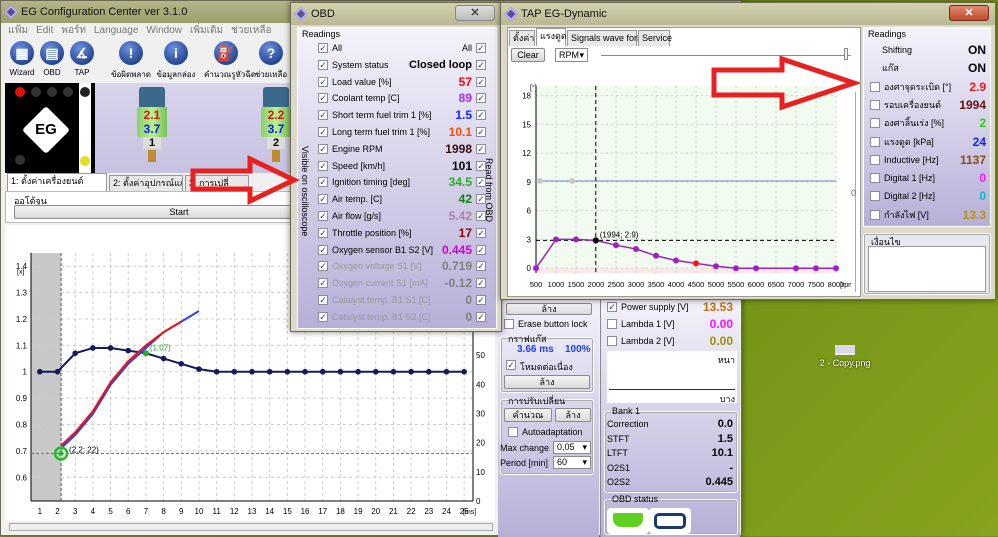 The height and width of the screenshot is (537, 998). What do you see at coordinates (461, 165) in the screenshot?
I see `reading-value: 101` at bounding box center [461, 165].